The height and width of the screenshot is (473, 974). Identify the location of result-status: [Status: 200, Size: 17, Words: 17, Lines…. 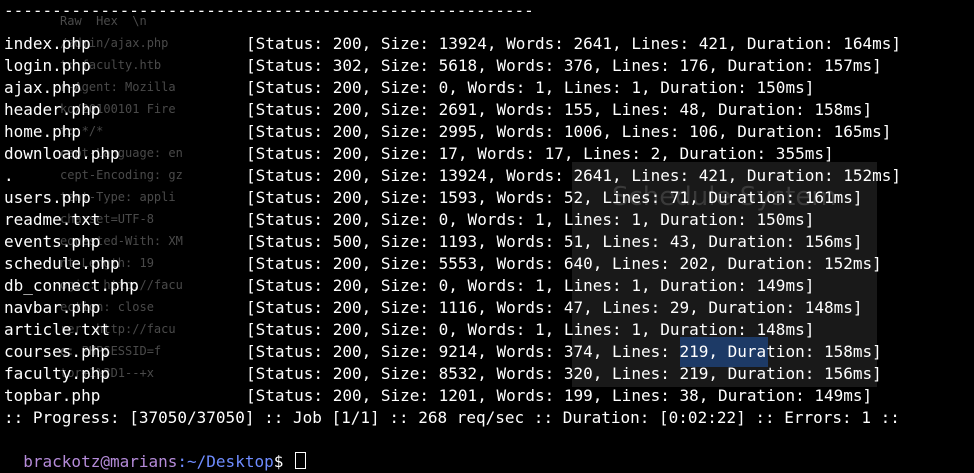
(540, 153).